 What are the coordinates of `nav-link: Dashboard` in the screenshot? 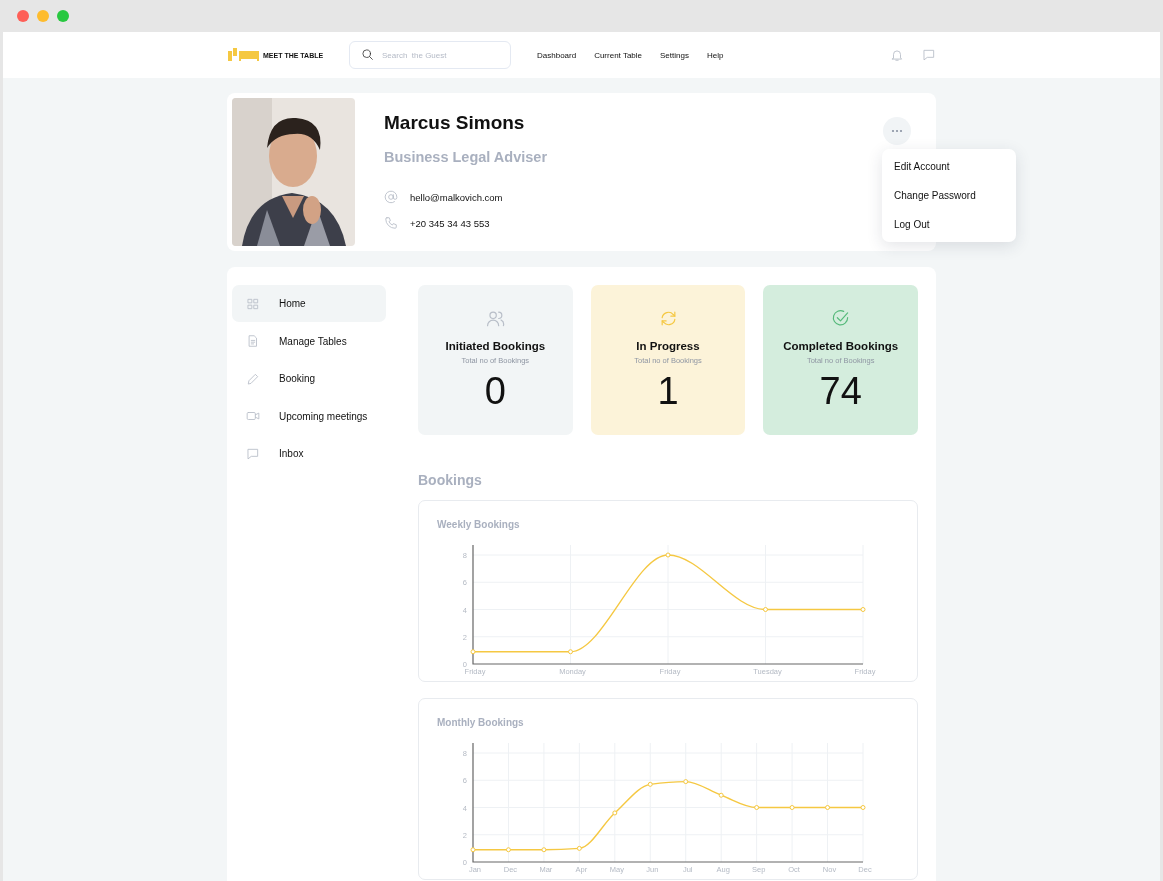 It's located at (557, 55).